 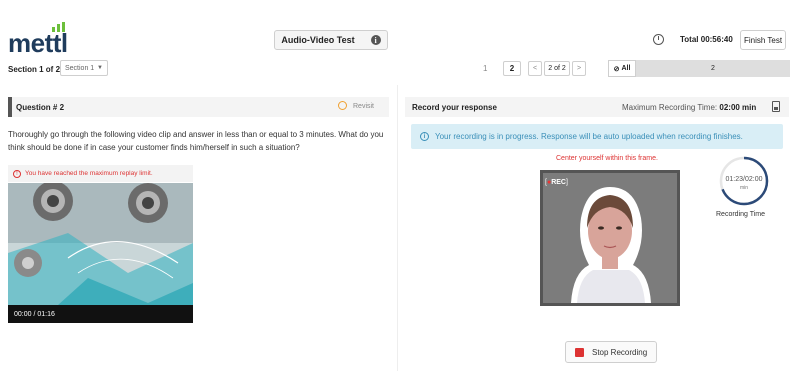 I want to click on total-timer: Total 00:56:40, so click(x=706, y=39).